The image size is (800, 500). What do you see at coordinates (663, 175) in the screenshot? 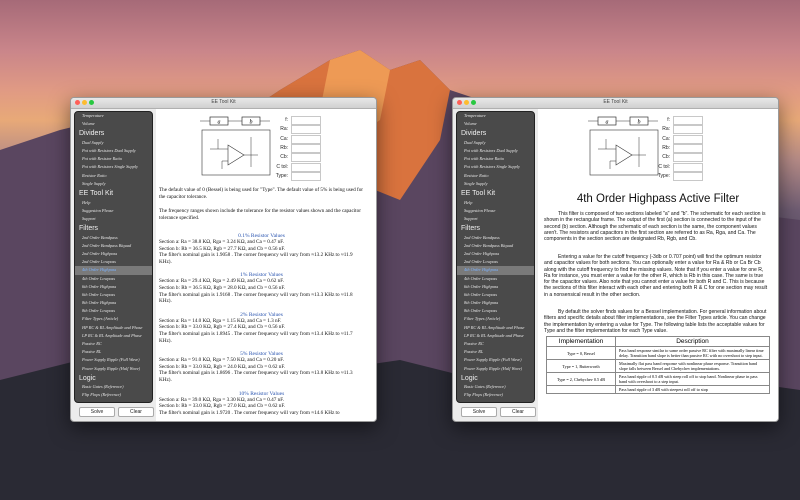
I see `label-type: Type:` at bounding box center [663, 175].